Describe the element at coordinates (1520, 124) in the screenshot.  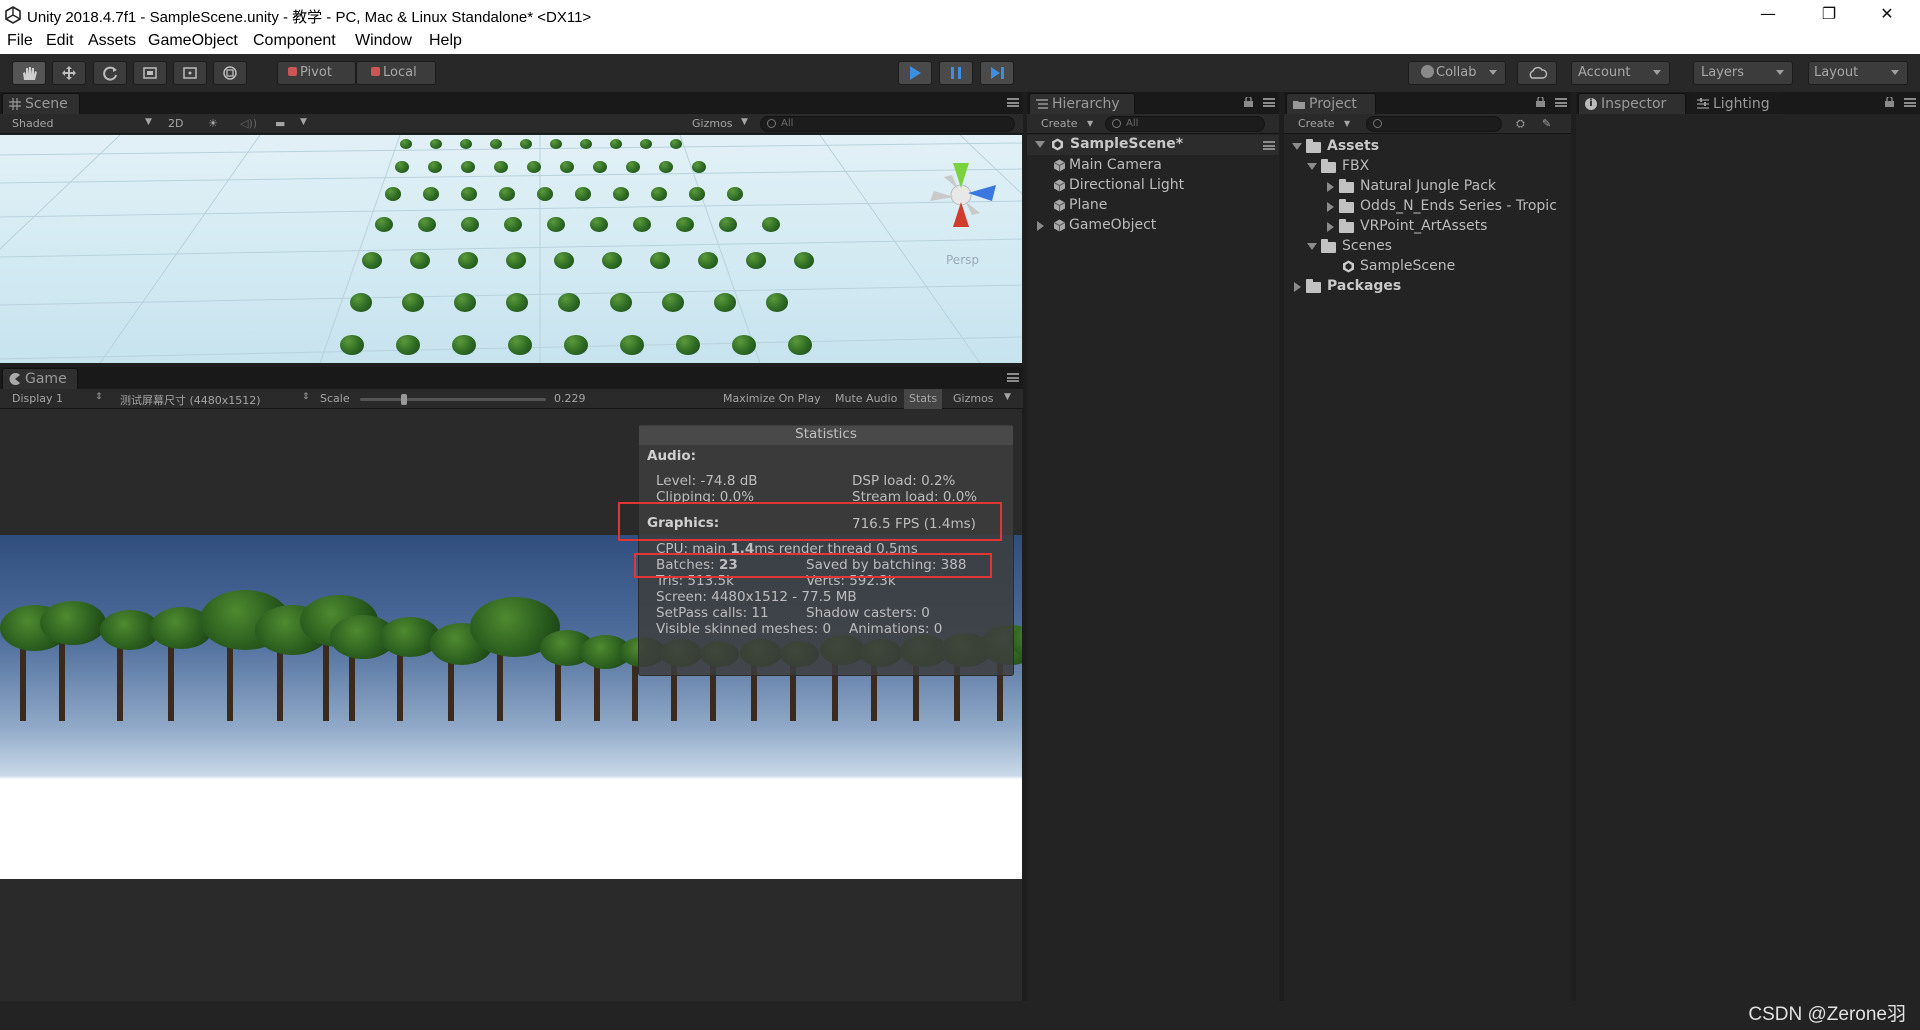
I see `filter-by-type-icon: ⛭` at that location.